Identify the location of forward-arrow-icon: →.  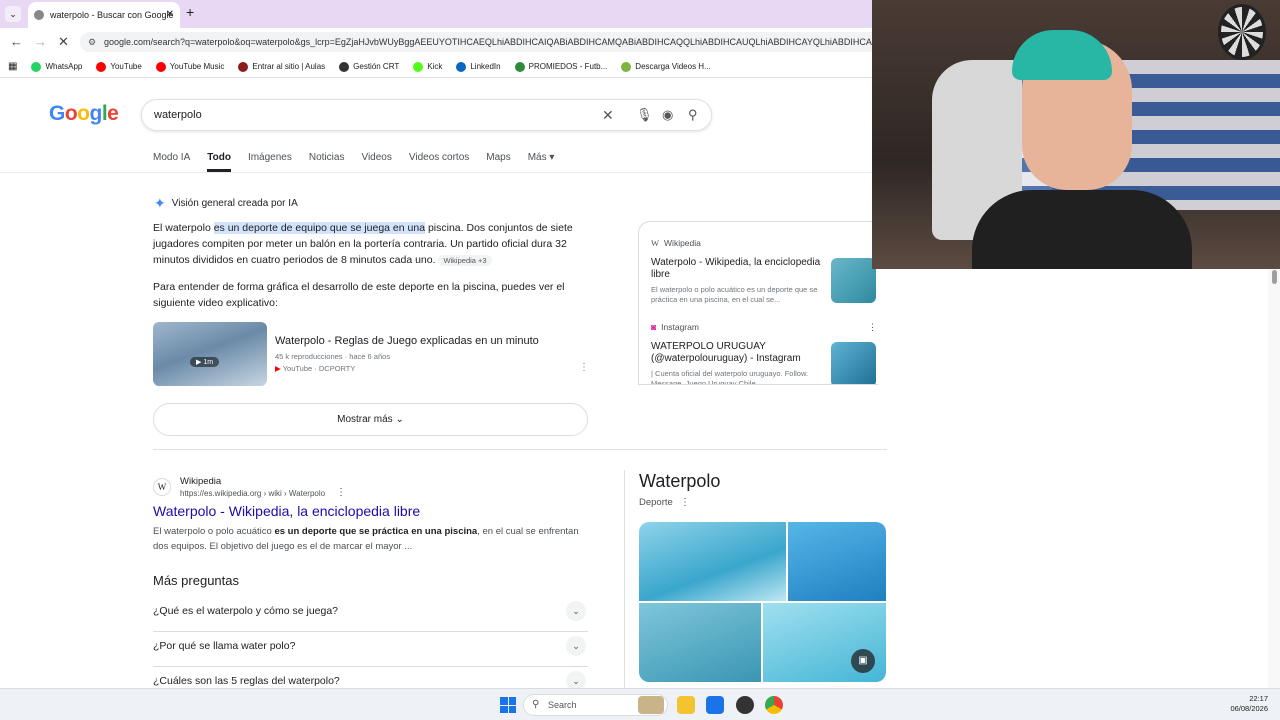
(40, 41).